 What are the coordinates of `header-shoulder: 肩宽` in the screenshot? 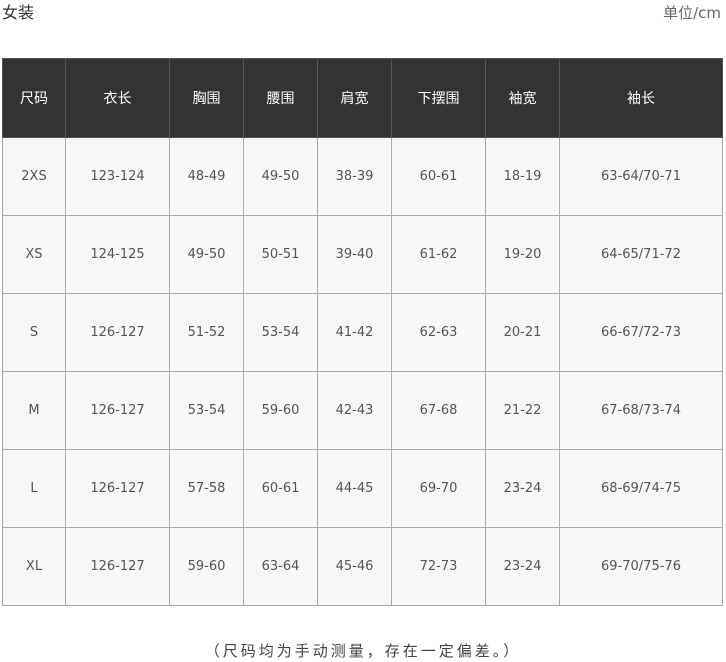 It's located at (354, 98).